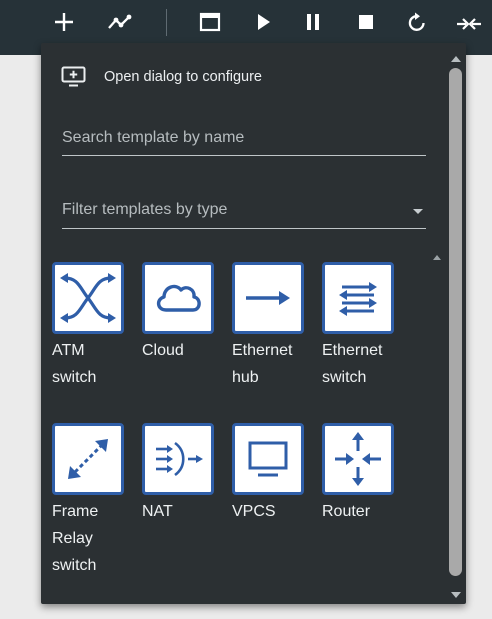  Describe the element at coordinates (313, 22) in the screenshot. I see `pause-icon` at that location.